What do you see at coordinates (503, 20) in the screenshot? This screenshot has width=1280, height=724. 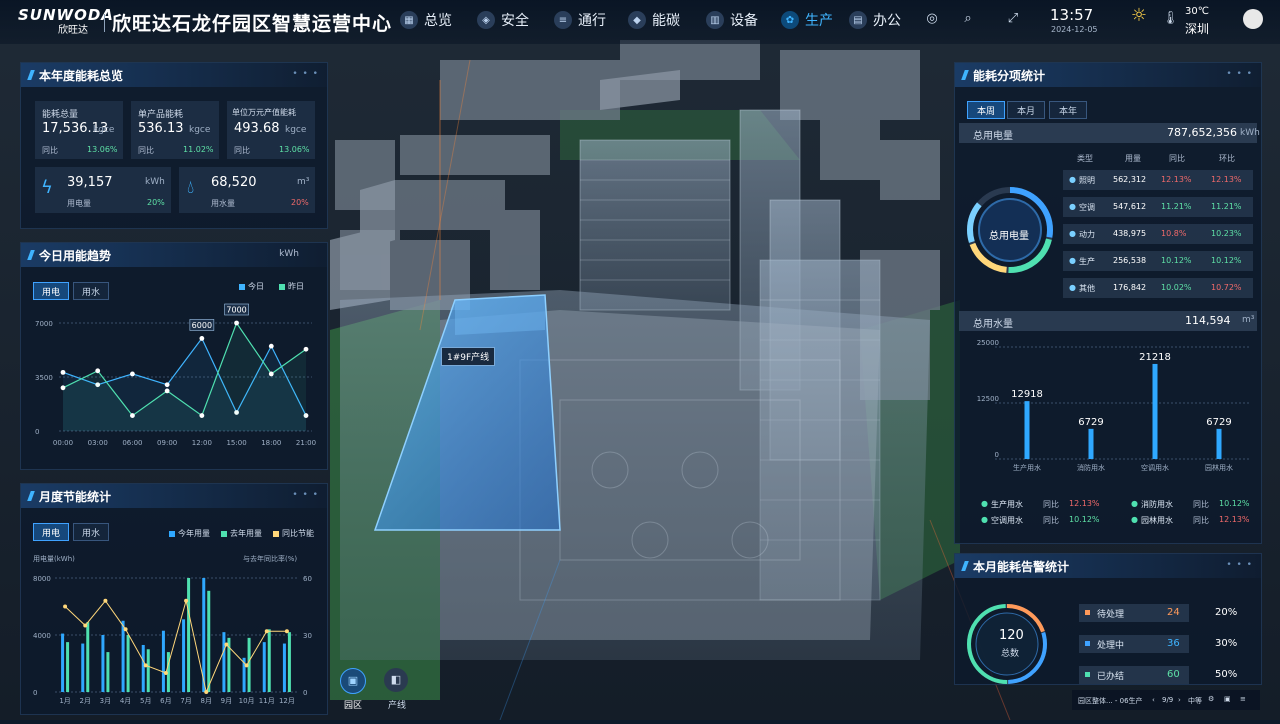 I see `nav-safety: ◈ 安全` at bounding box center [503, 20].